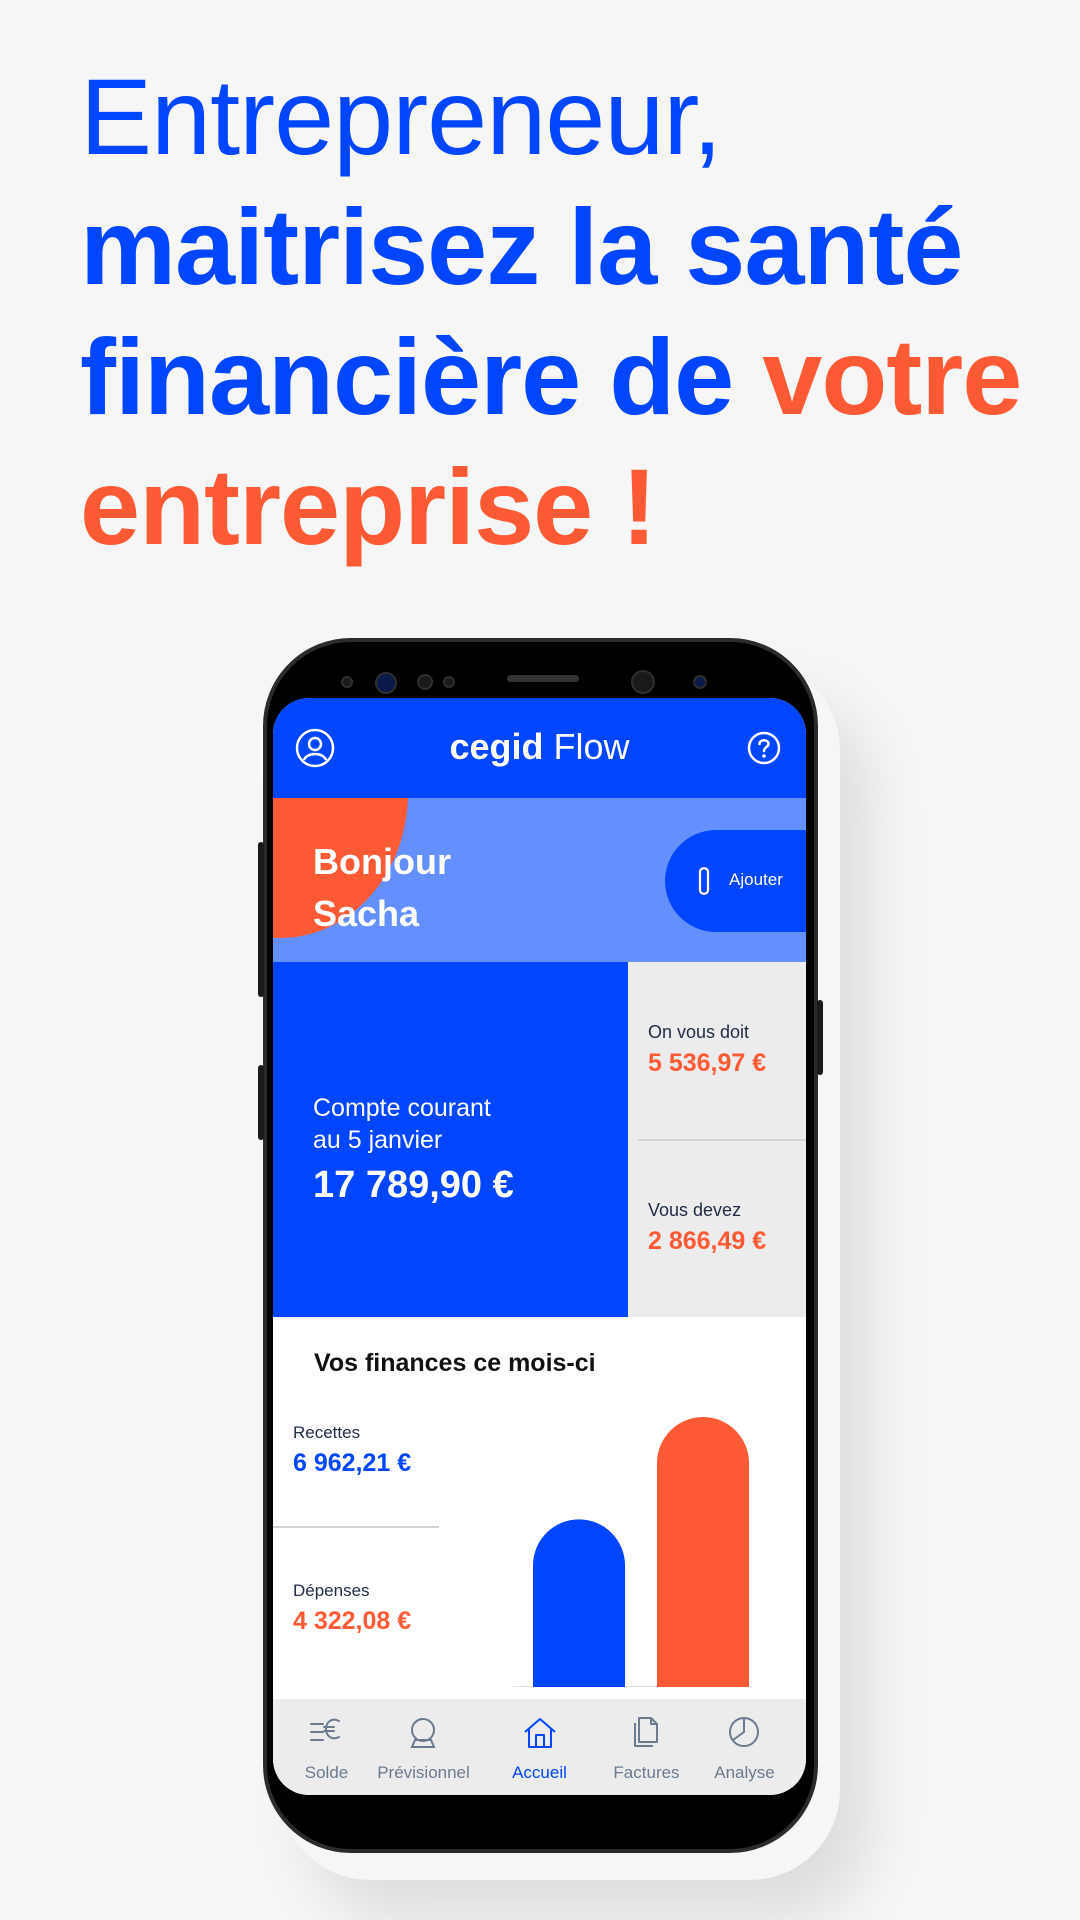  I want to click on nav-item-factures: Factures, so click(646, 1747).